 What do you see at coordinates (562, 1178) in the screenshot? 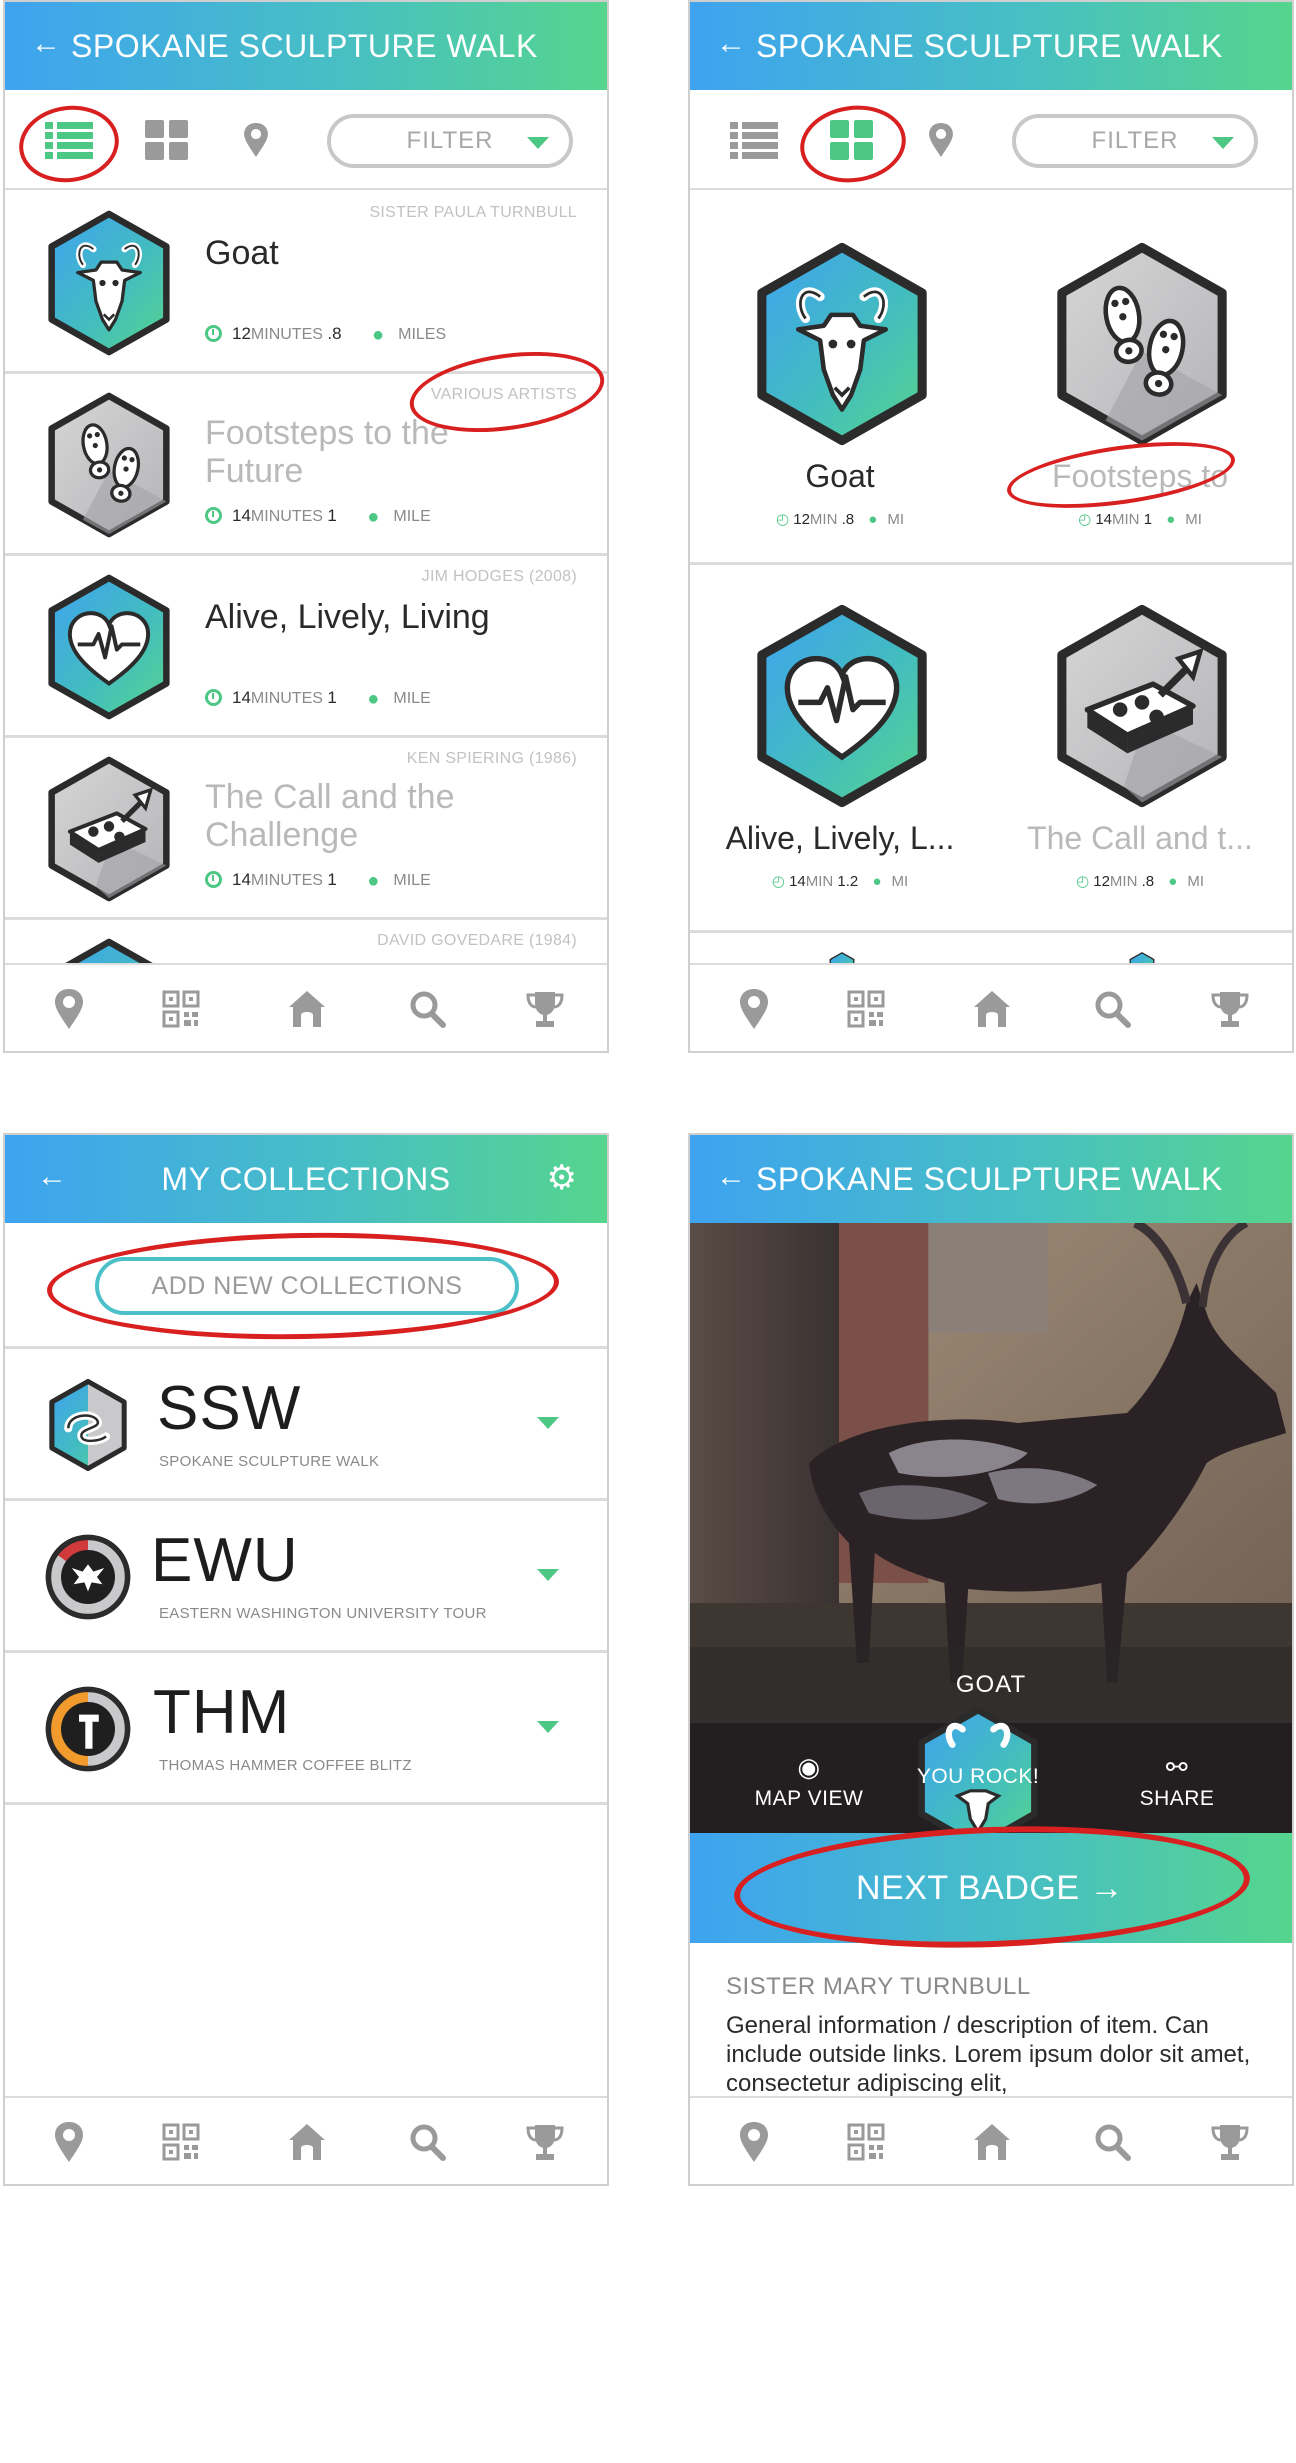
I see `gear-icon: ⚙` at bounding box center [562, 1178].